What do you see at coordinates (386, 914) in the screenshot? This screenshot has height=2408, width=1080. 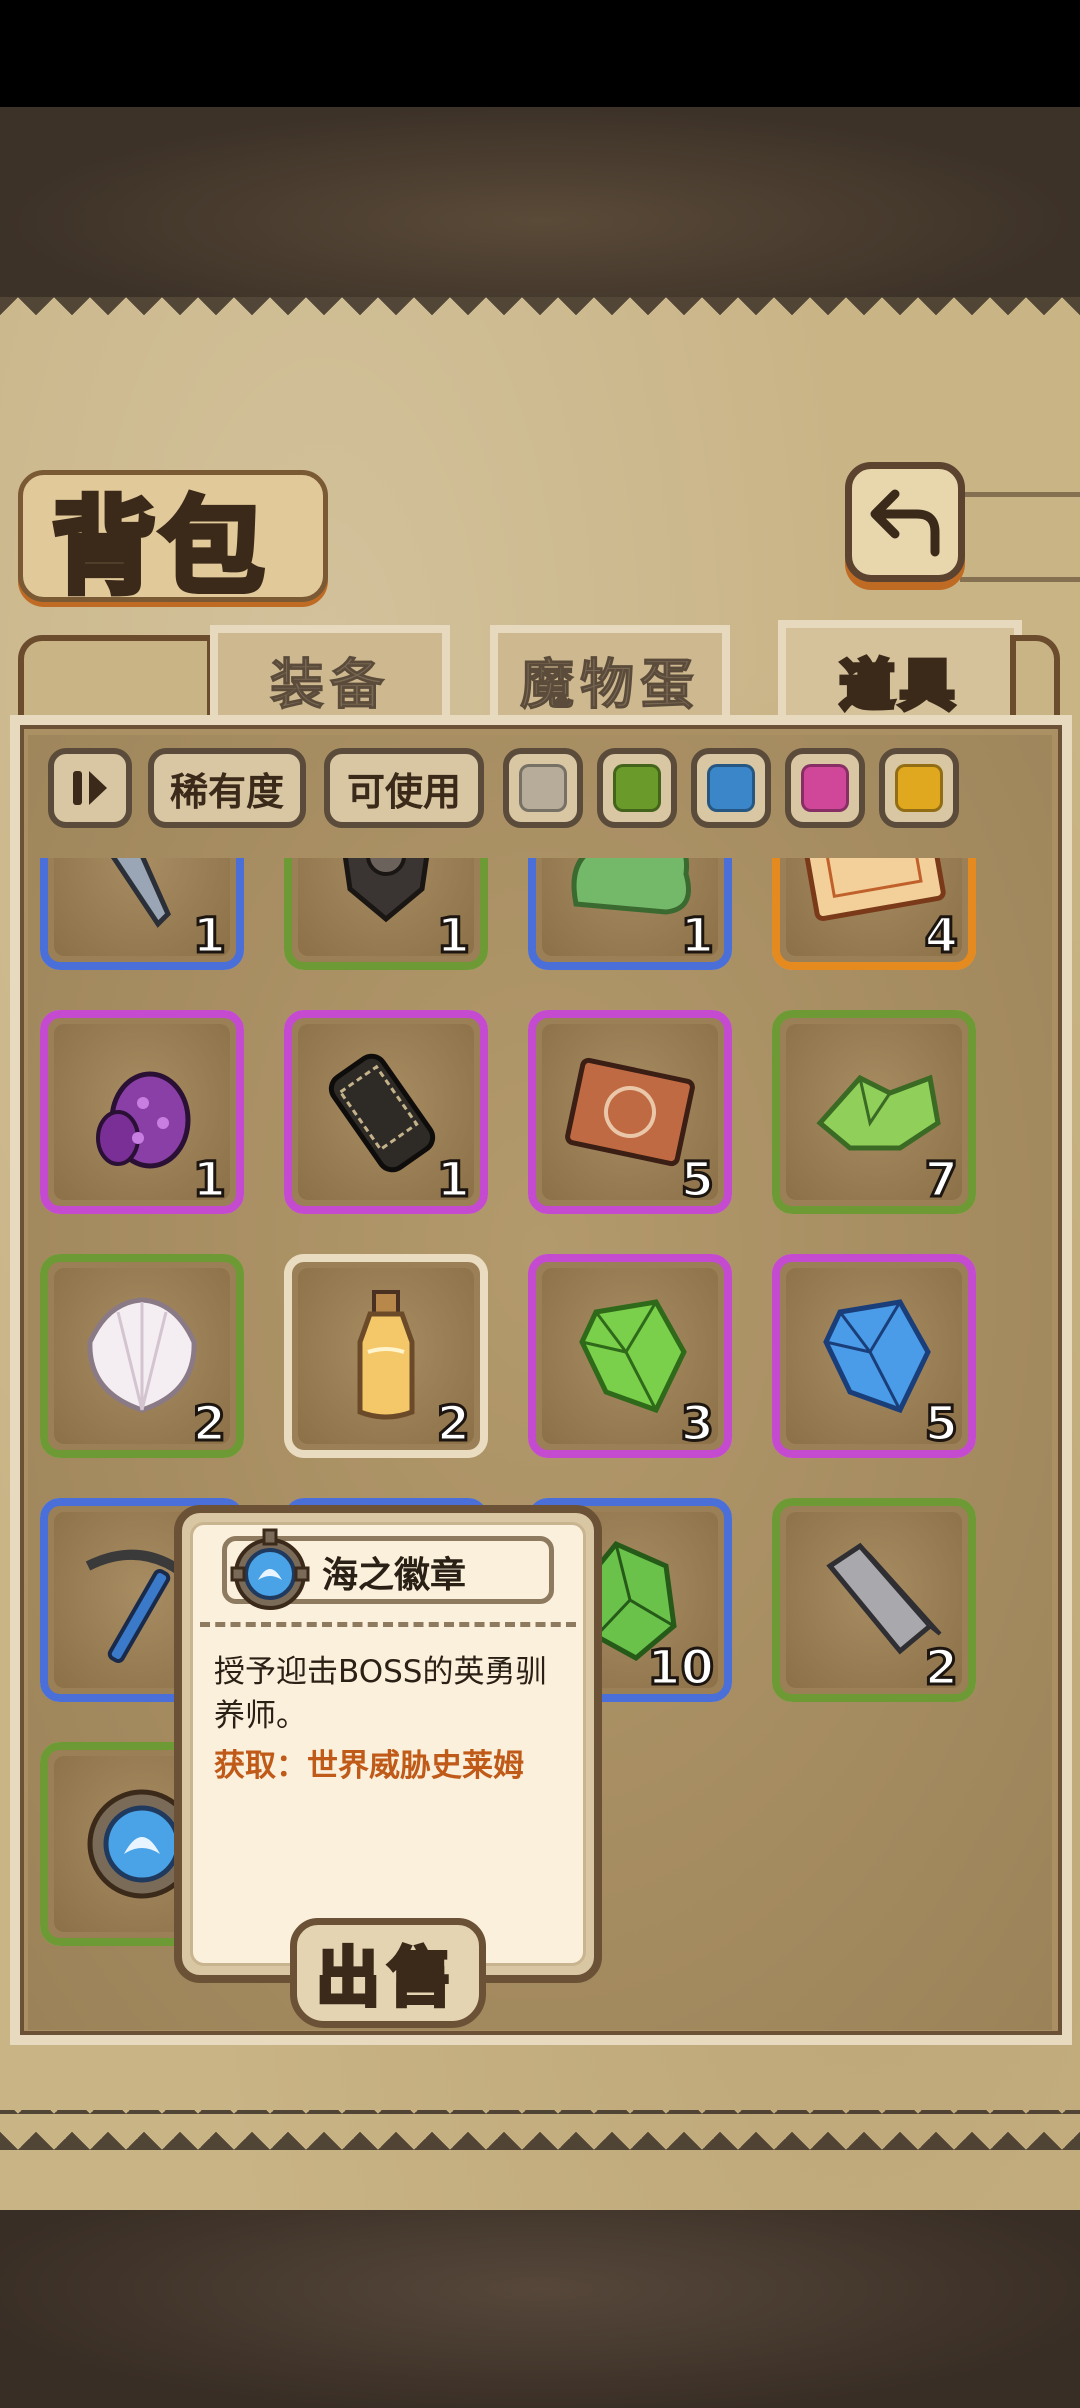 I see `item-slot-dark-crest: 1` at bounding box center [386, 914].